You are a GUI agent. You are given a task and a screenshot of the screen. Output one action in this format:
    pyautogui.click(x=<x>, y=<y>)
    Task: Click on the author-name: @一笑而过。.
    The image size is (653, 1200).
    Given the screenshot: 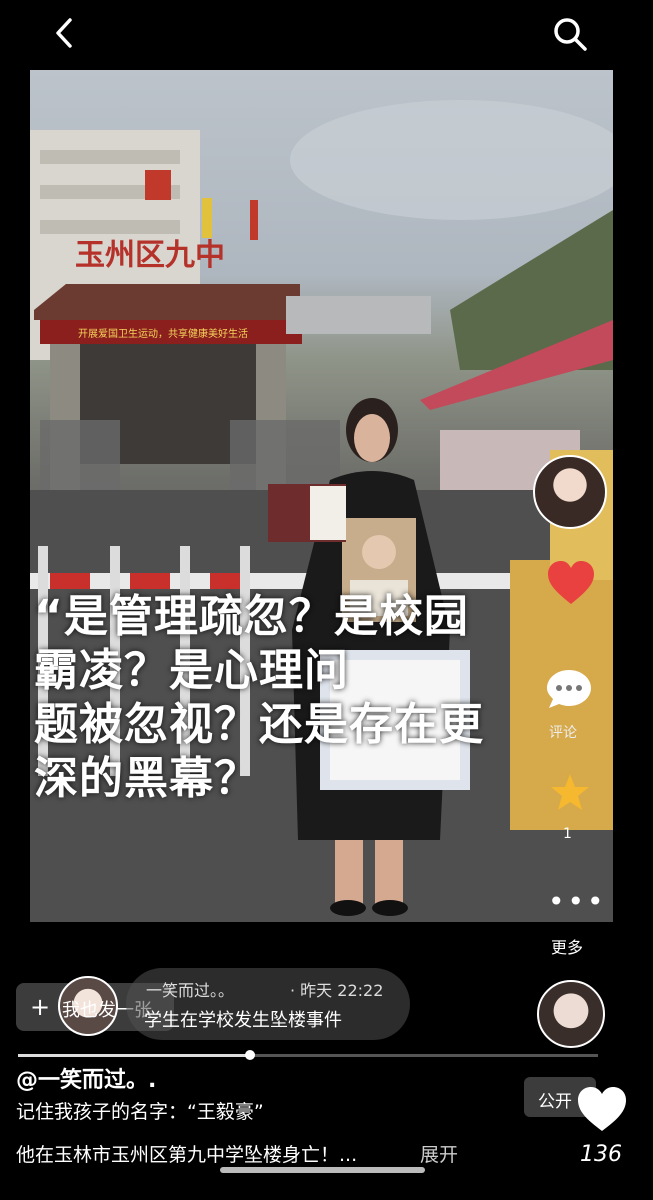 What is the action you would take?
    pyautogui.click(x=86, y=1078)
    